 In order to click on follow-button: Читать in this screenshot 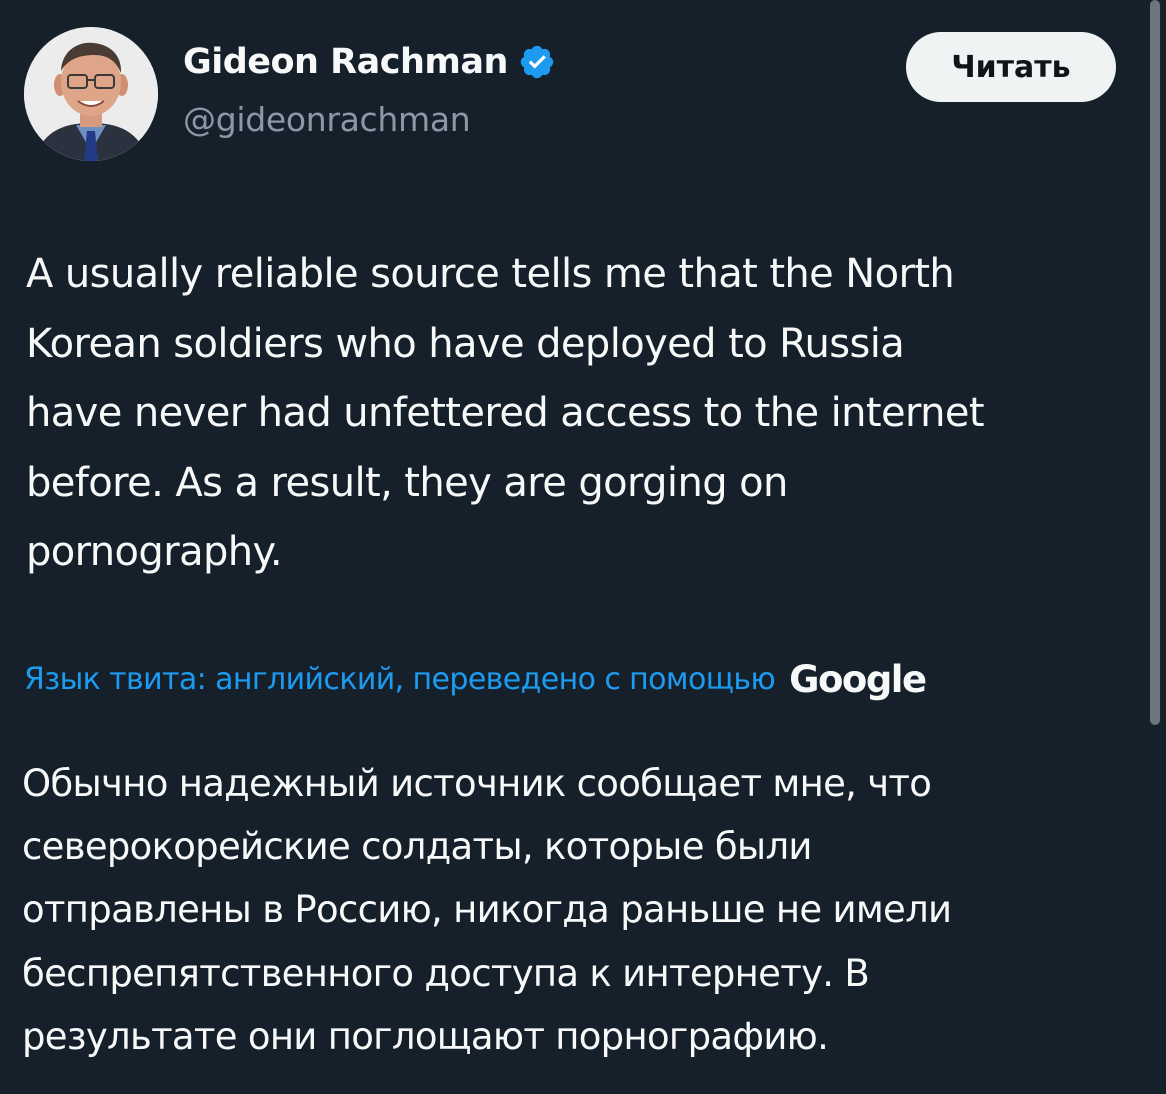, I will do `click(1011, 67)`.